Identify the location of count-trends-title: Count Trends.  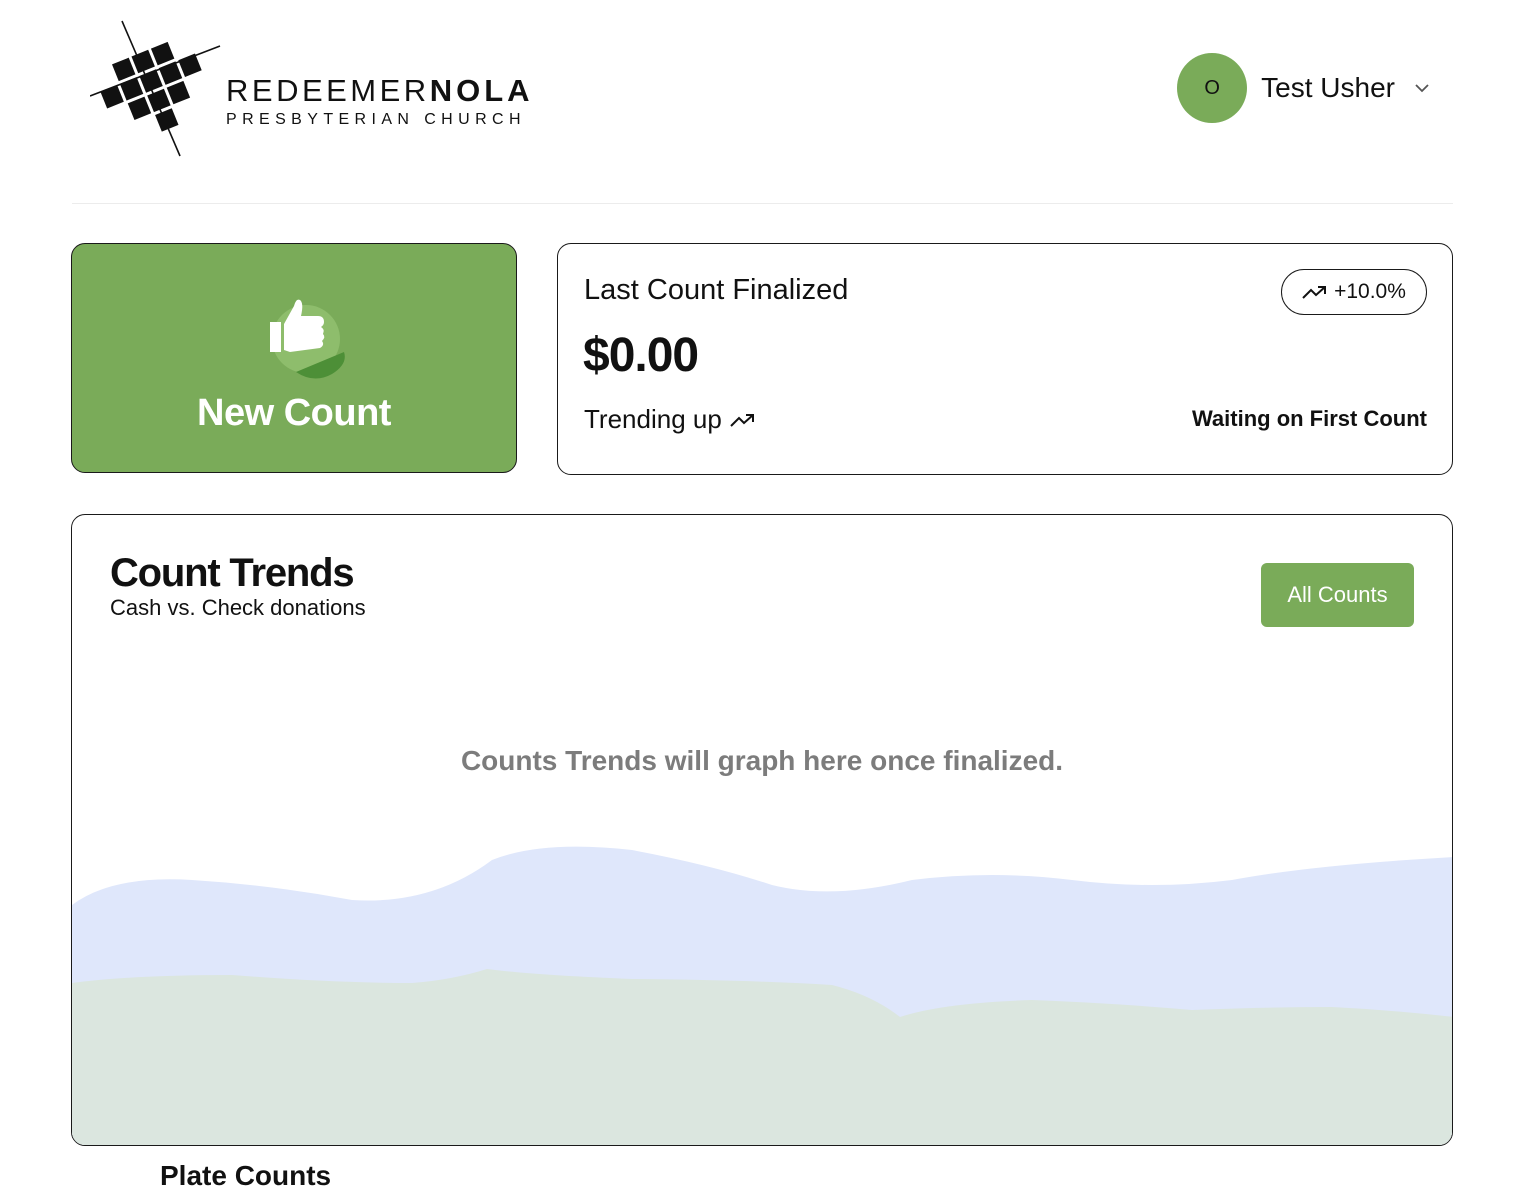
(232, 573).